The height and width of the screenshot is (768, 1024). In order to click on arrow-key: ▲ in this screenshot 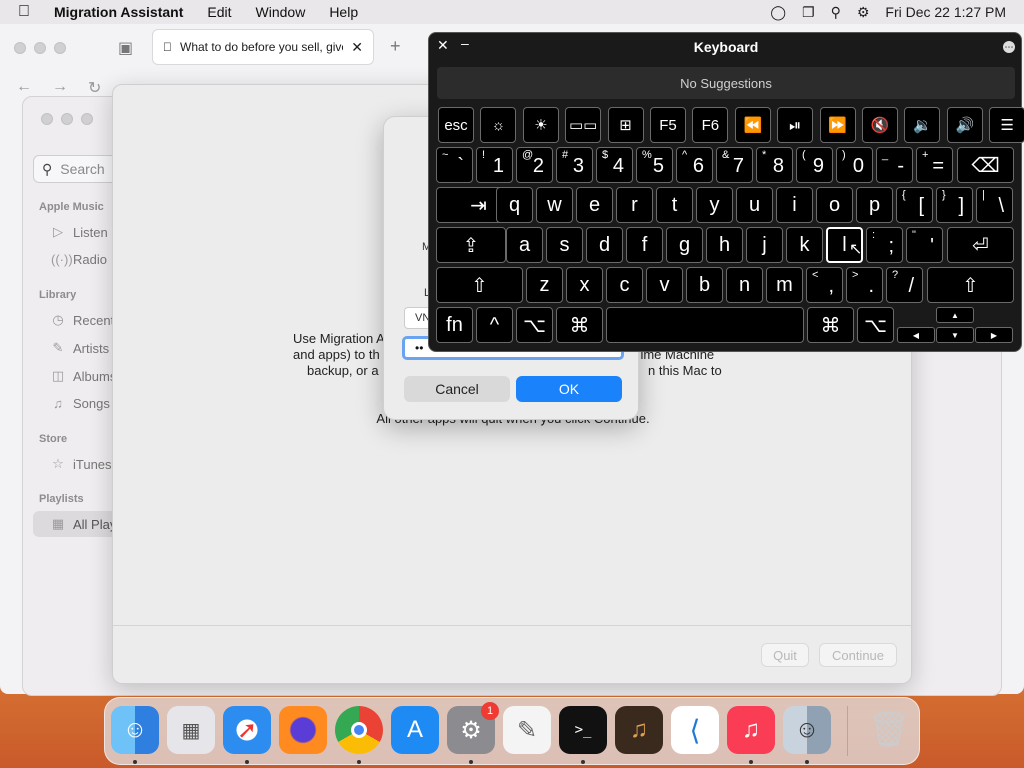, I will do `click(955, 315)`.